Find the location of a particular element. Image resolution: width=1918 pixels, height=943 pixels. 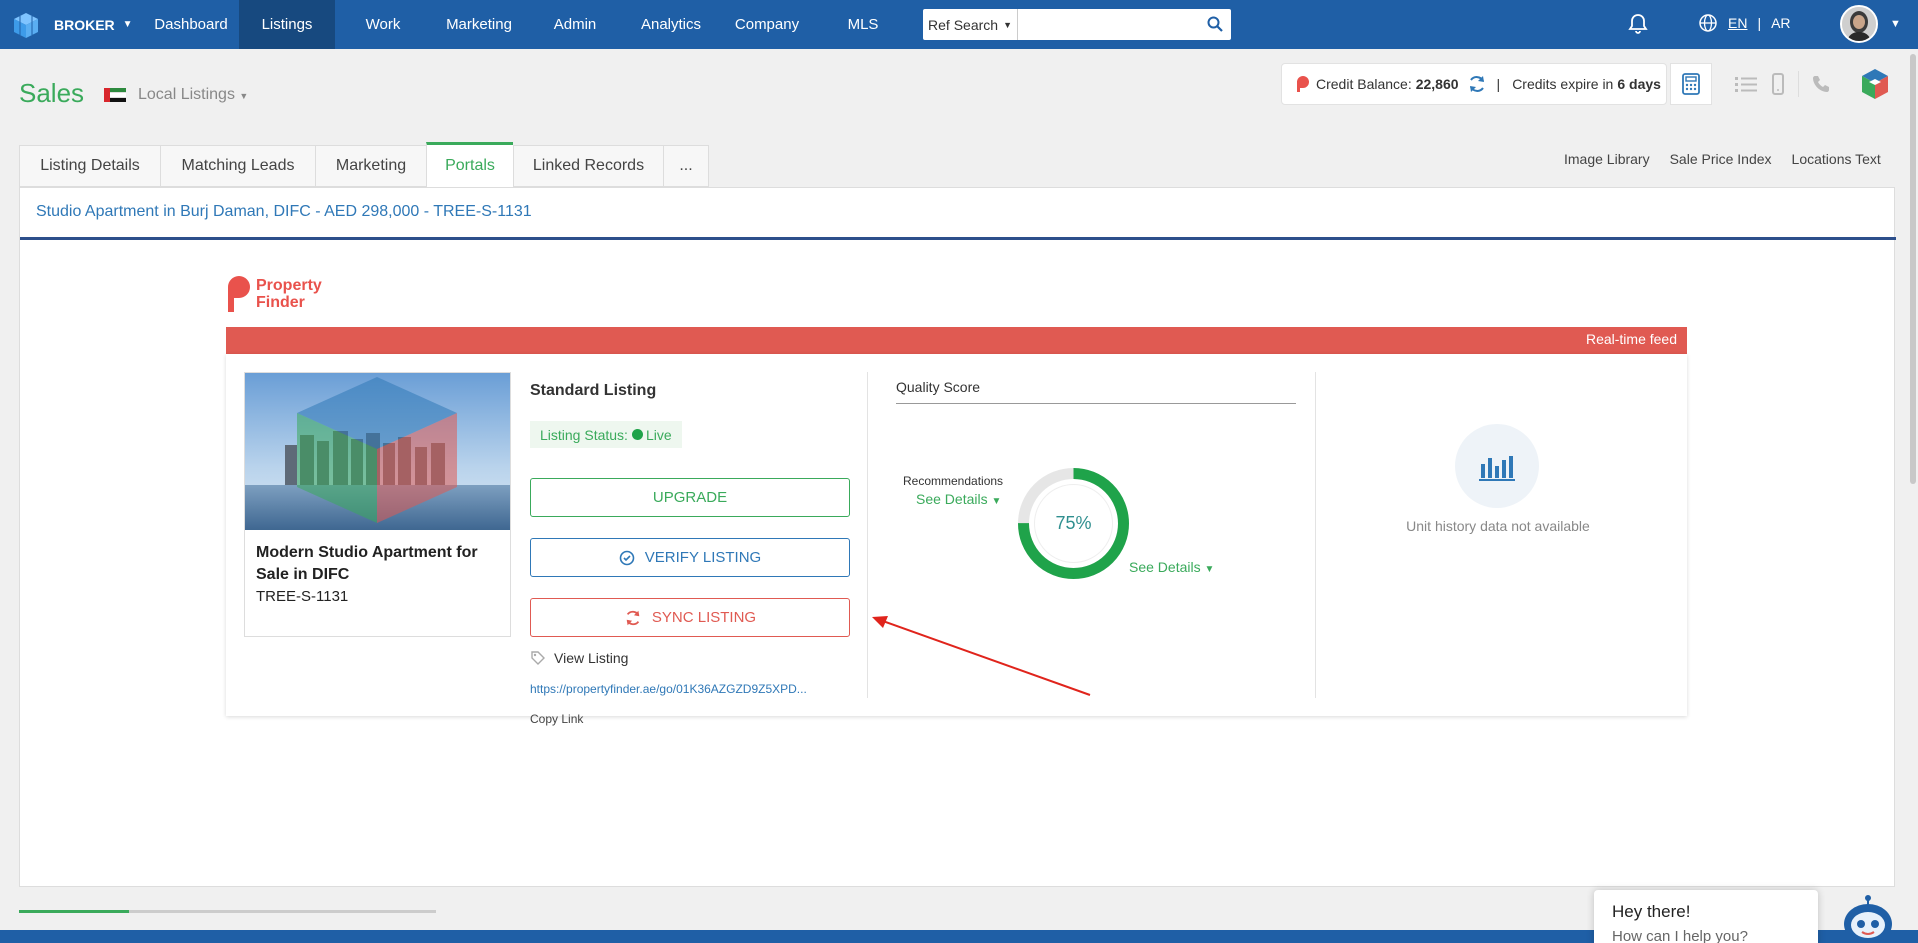

nav-admin: Admin is located at coordinates (575, 24).